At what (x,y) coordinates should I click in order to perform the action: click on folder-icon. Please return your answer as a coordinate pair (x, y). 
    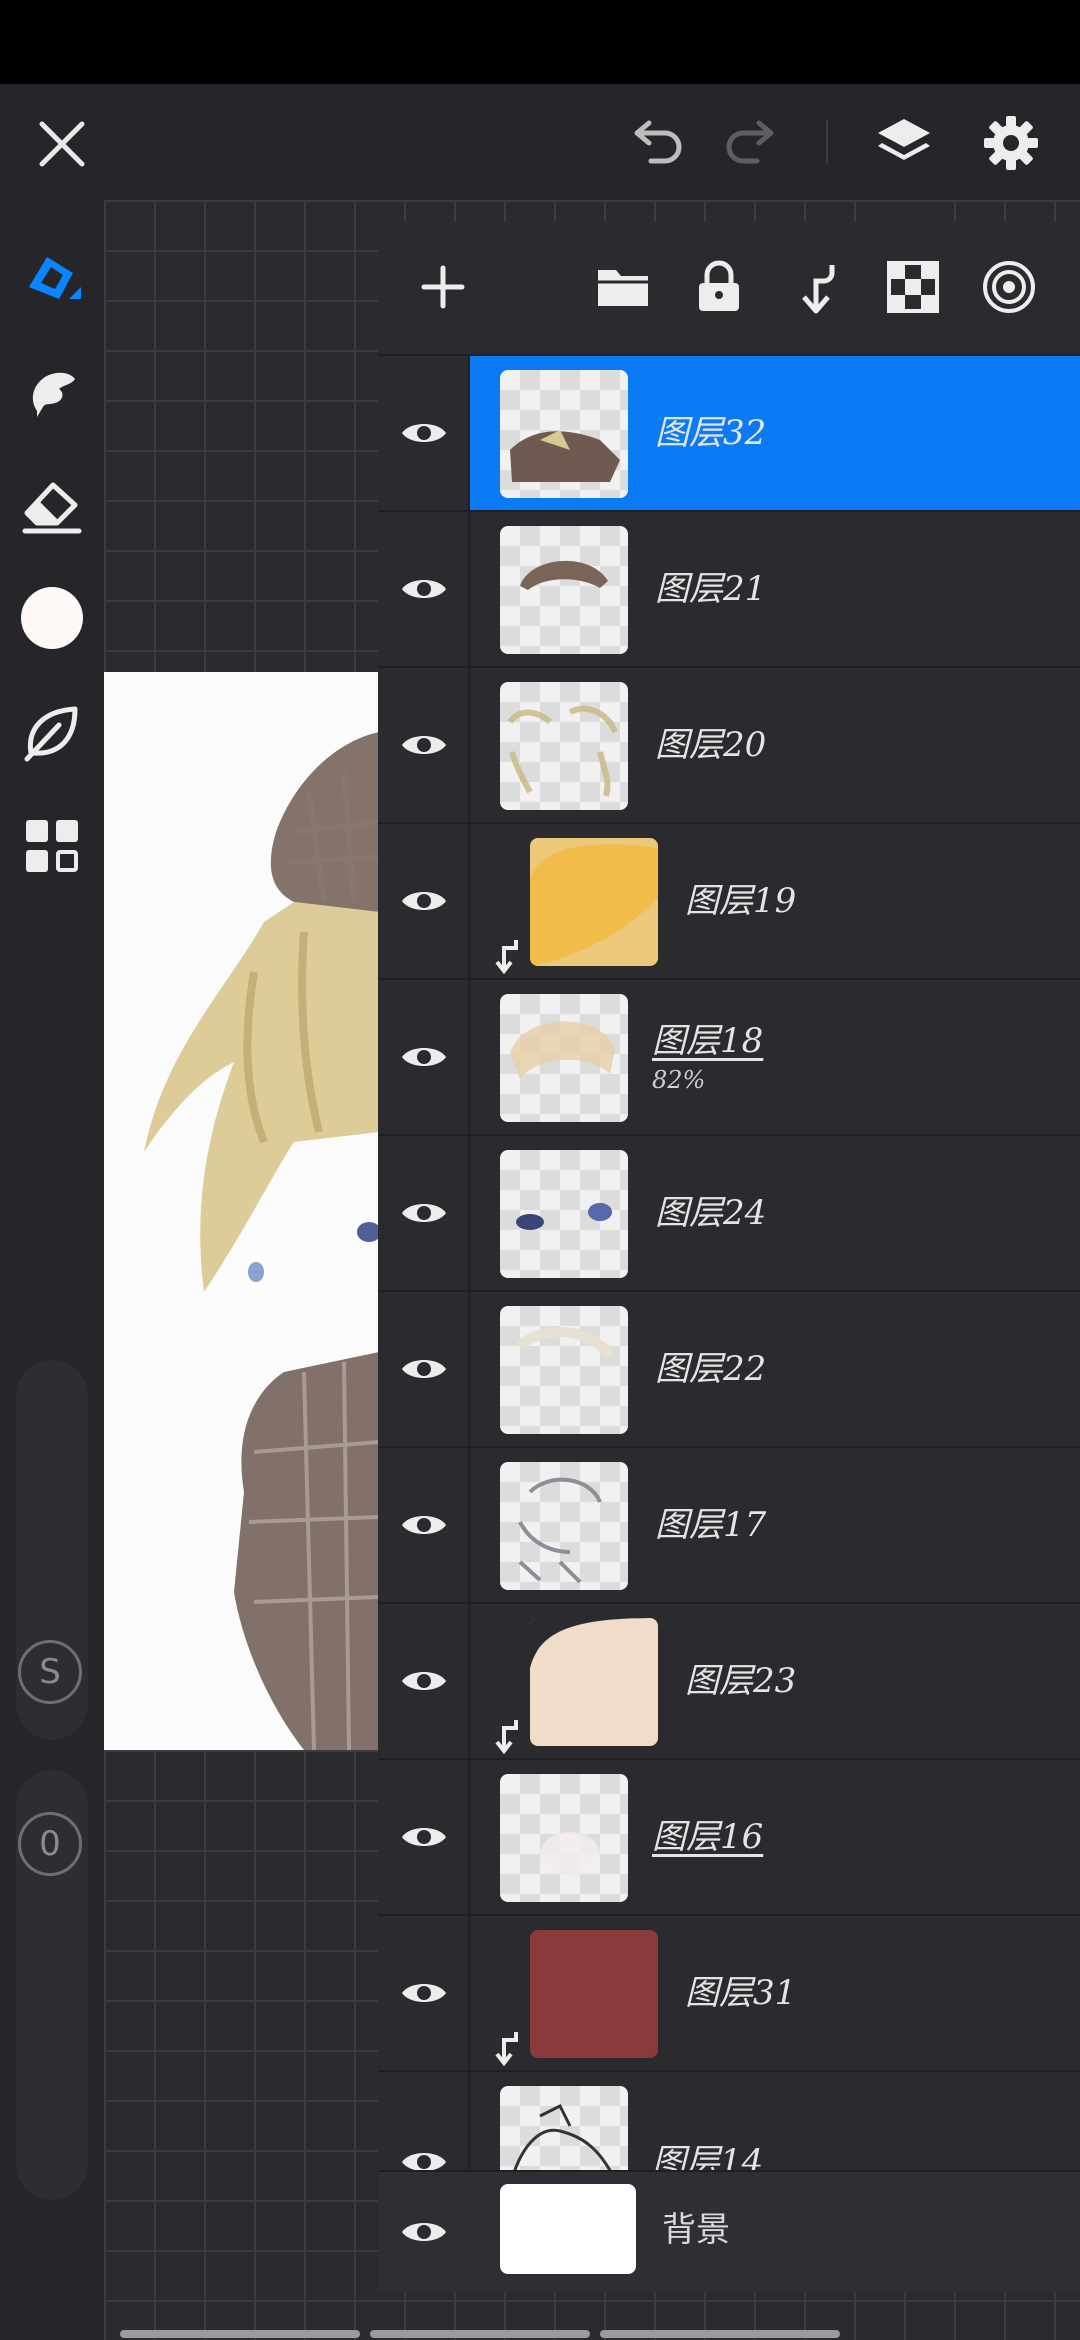
    Looking at the image, I should click on (623, 287).